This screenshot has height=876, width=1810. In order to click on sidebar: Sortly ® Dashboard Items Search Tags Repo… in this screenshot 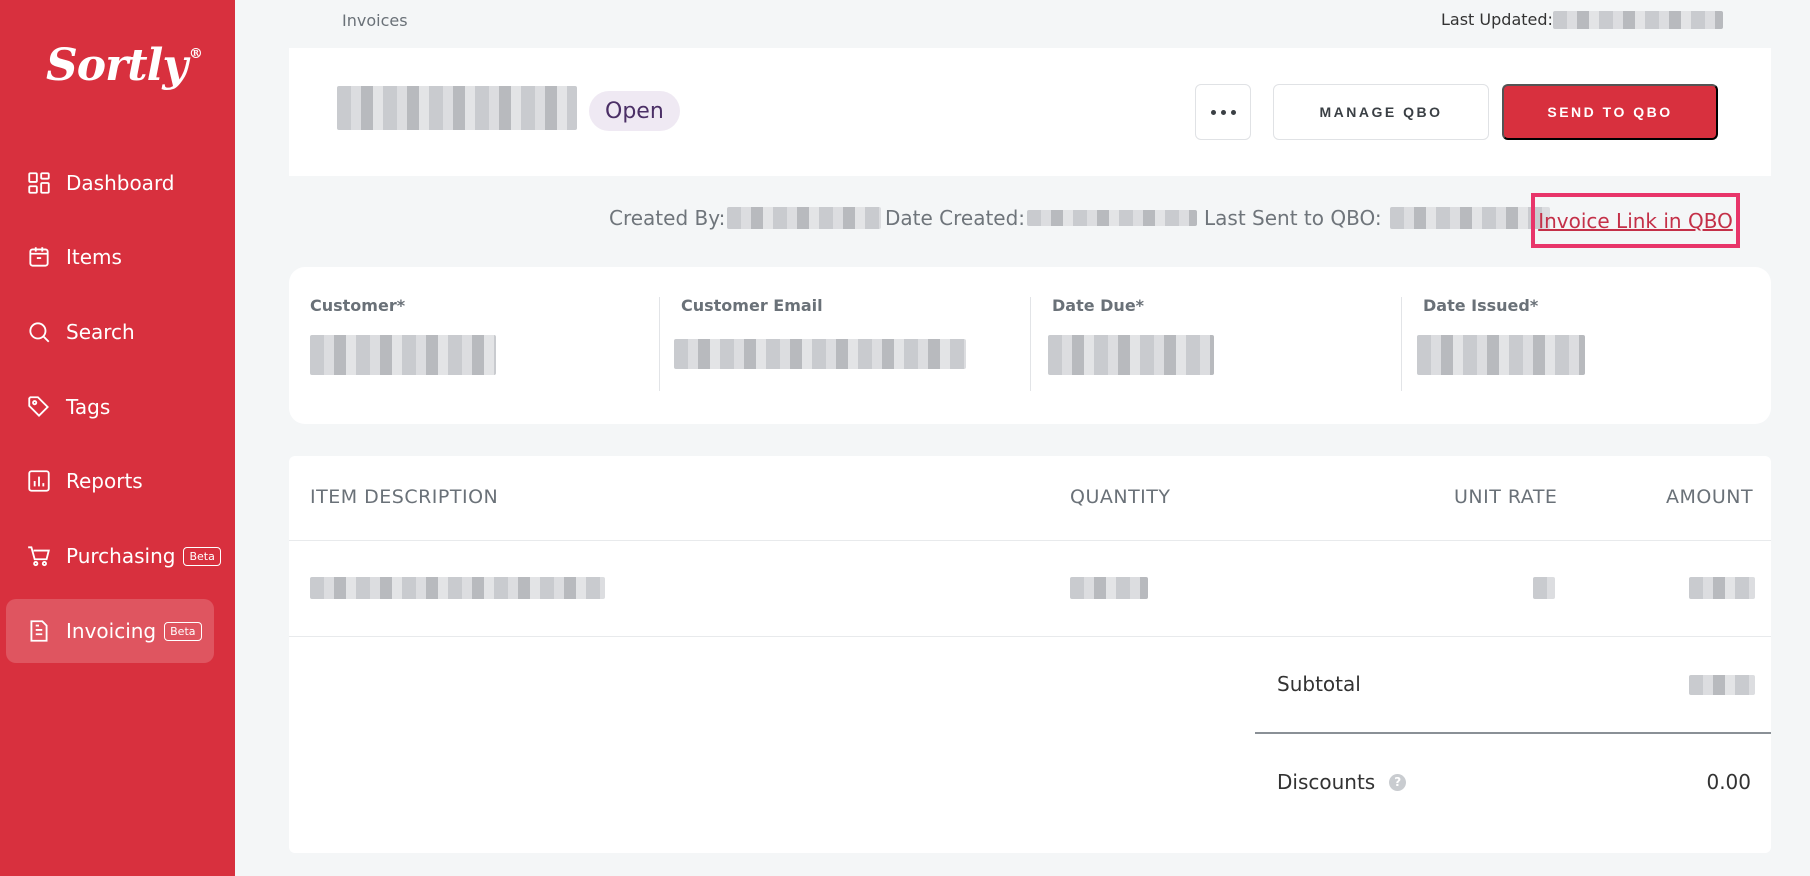, I will do `click(117, 438)`.